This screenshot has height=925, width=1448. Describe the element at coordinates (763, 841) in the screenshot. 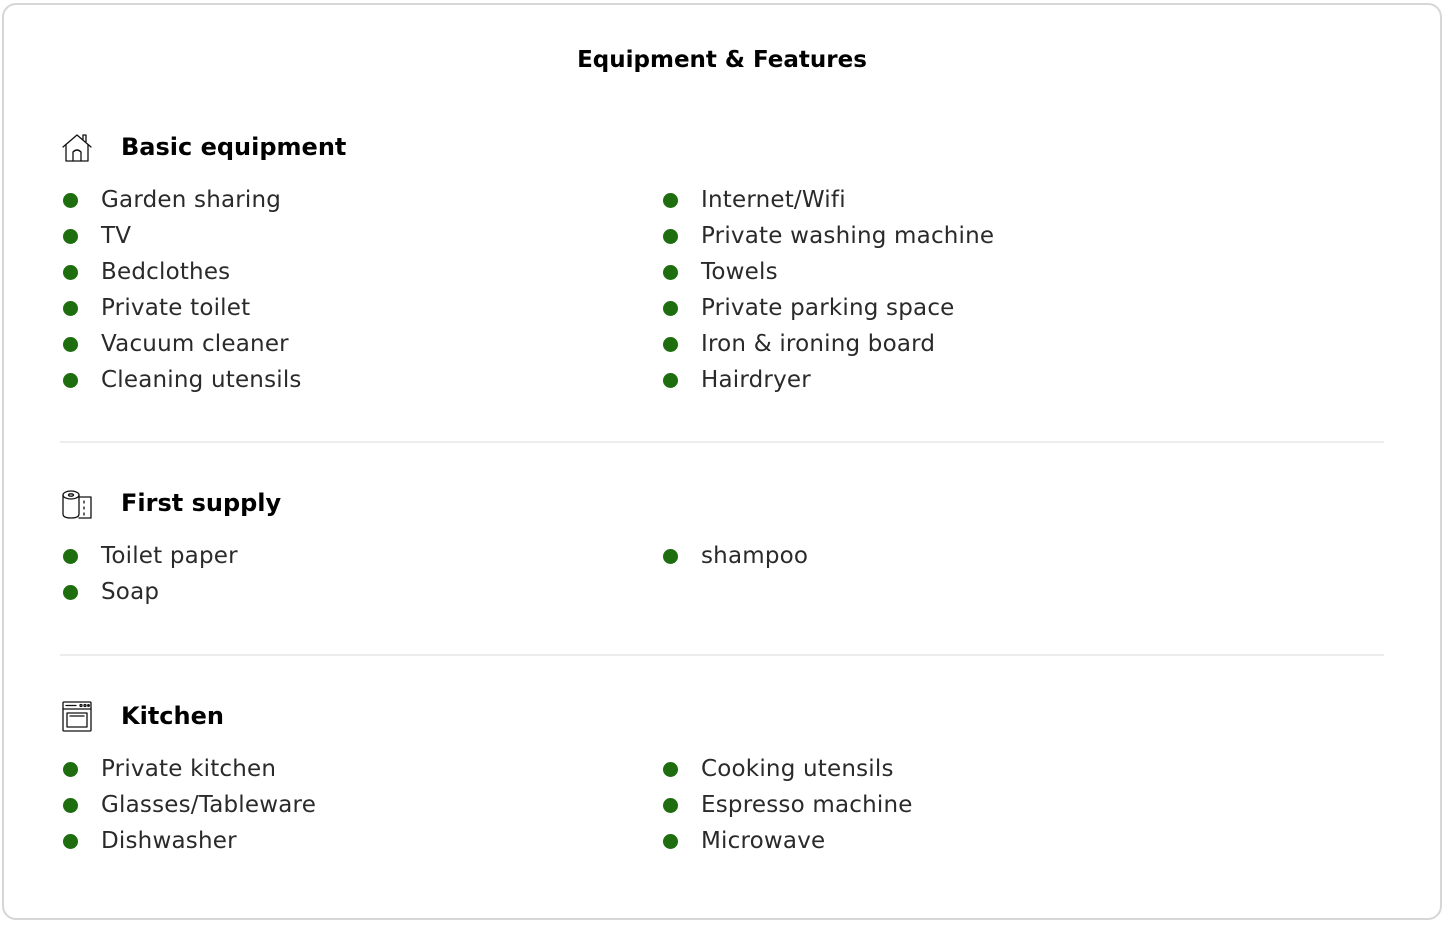

I see `item-label: Microwave` at that location.